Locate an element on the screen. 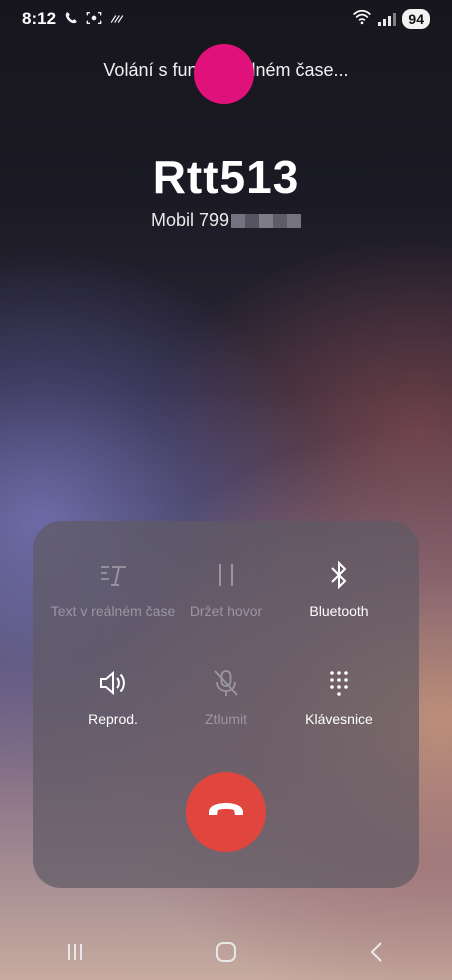 This screenshot has width=452, height=980. end-call-icon is located at coordinates (226, 812).